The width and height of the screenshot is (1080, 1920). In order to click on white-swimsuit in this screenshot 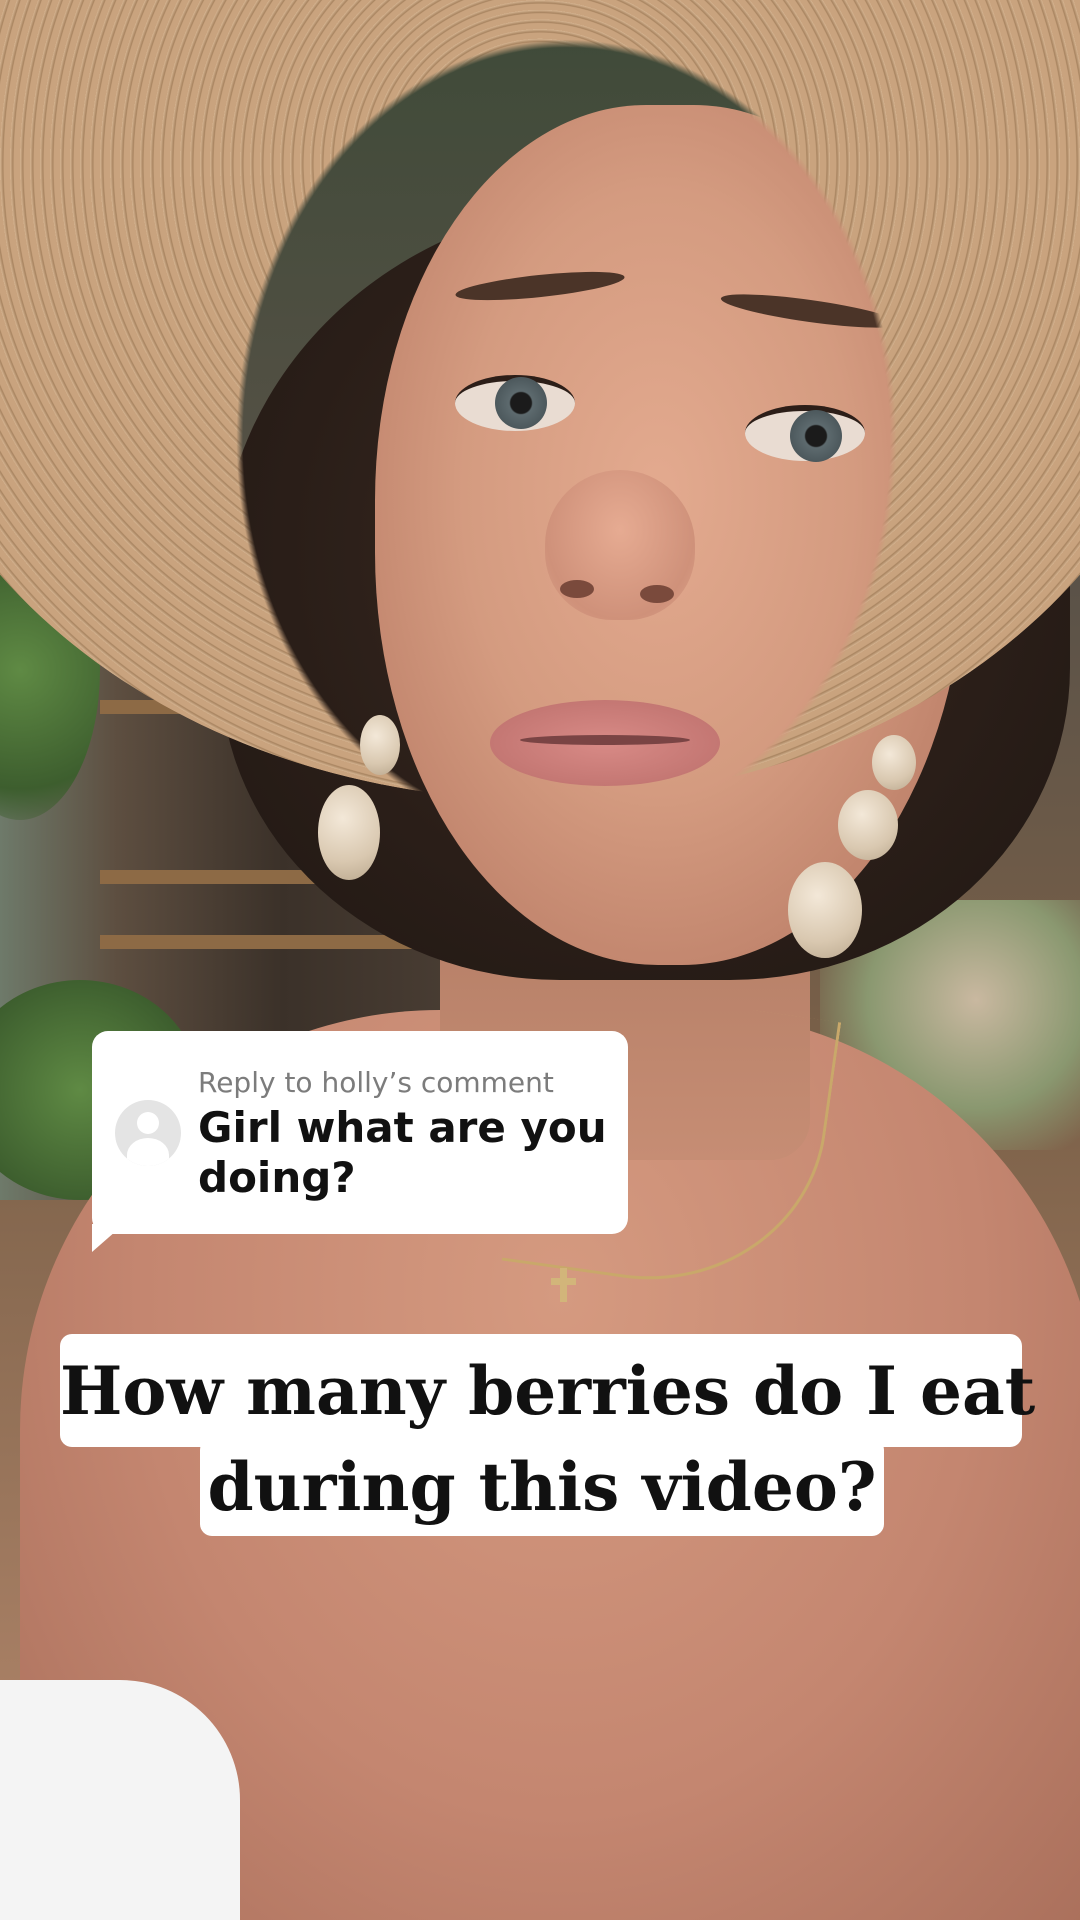, I will do `click(120, 1800)`.